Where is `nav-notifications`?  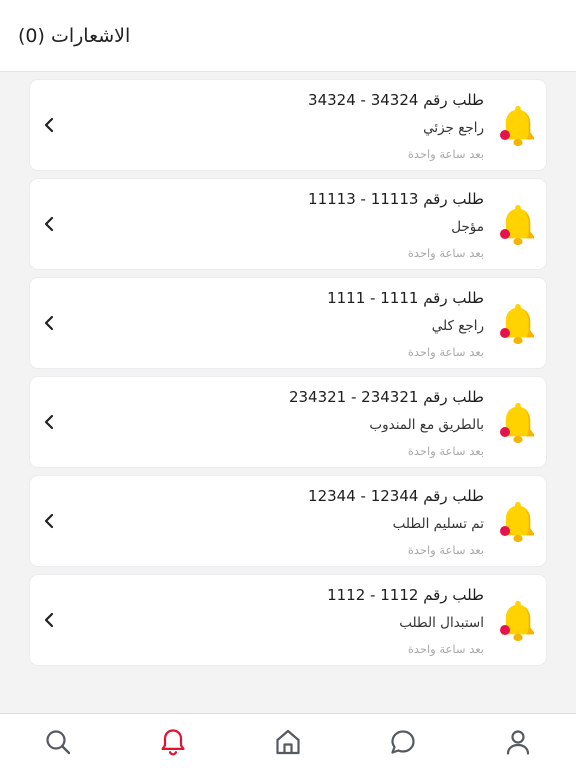 nav-notifications is located at coordinates (173, 742).